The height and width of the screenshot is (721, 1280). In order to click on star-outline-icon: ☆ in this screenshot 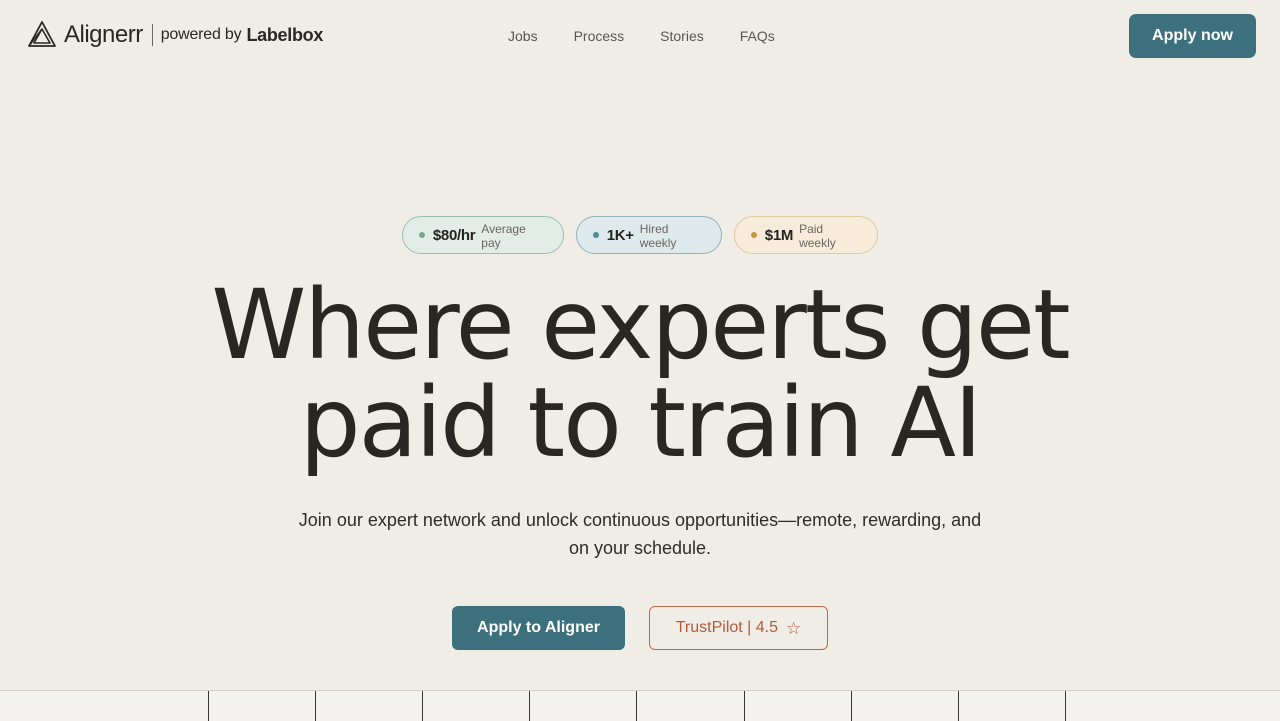, I will do `click(794, 628)`.